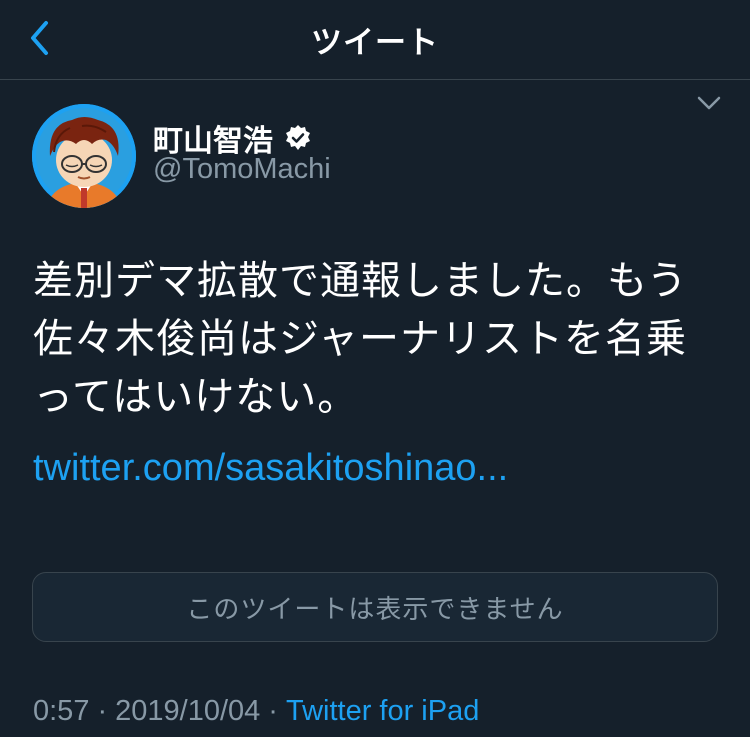 The height and width of the screenshot is (737, 750). I want to click on navigation-bar: ツイート, so click(375, 40).